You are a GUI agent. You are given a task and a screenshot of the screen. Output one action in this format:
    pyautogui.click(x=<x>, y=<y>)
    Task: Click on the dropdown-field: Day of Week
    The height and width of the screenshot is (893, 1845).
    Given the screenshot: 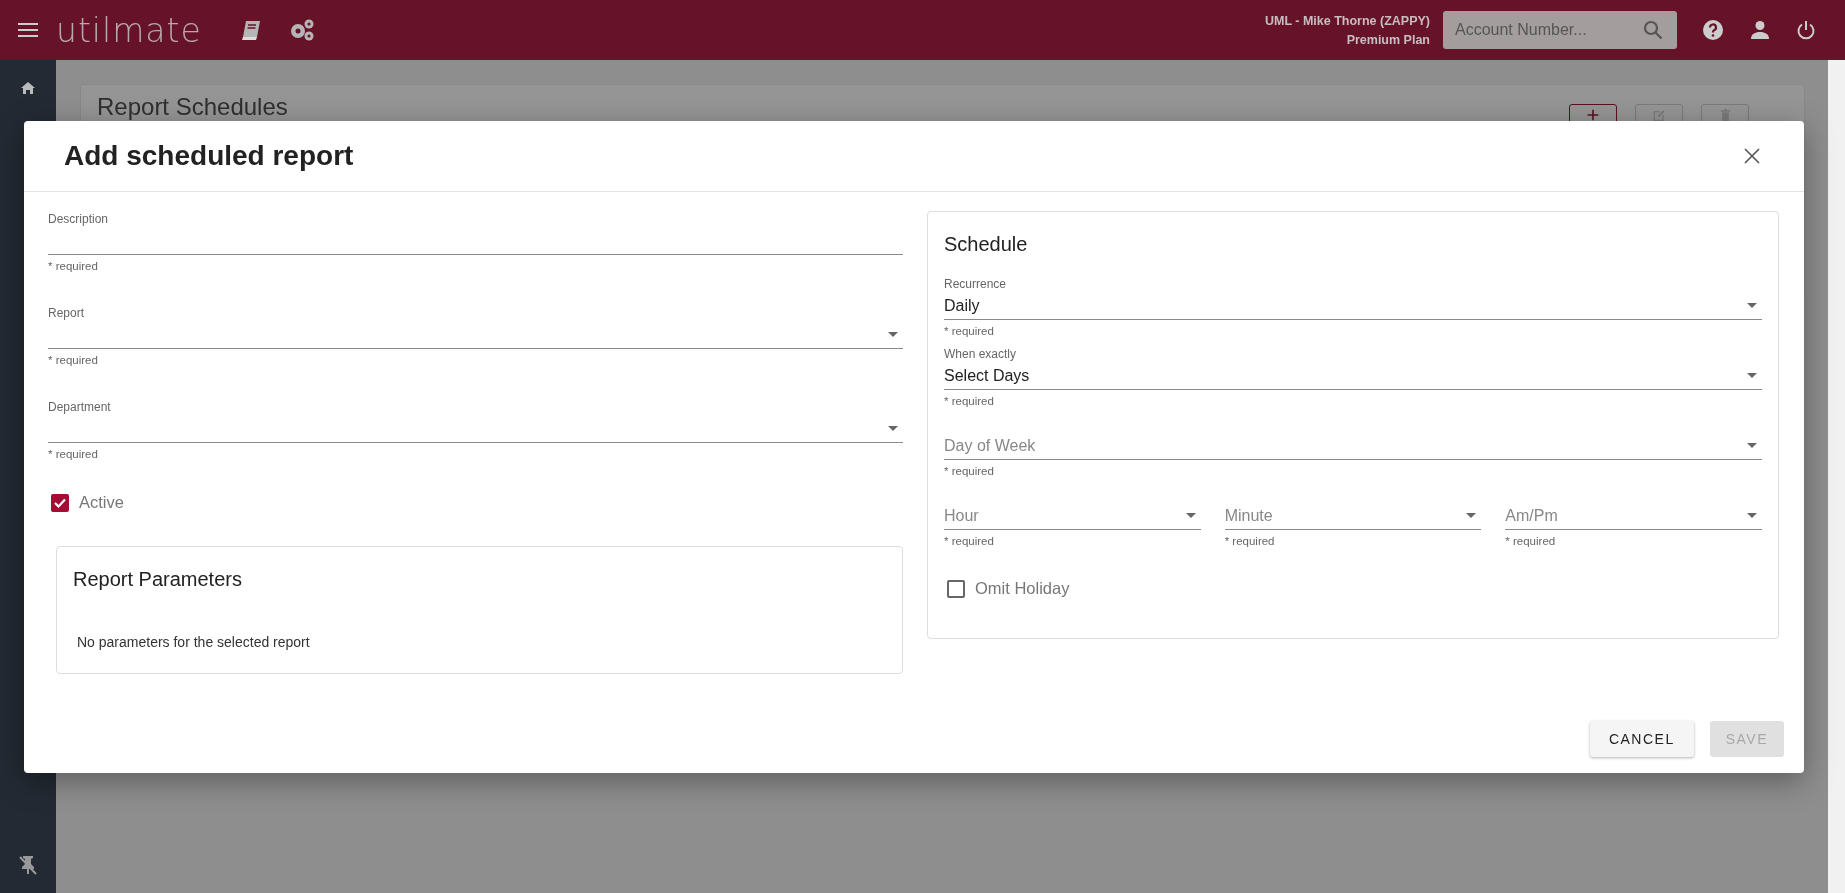 What is the action you would take?
    pyautogui.click(x=1353, y=446)
    